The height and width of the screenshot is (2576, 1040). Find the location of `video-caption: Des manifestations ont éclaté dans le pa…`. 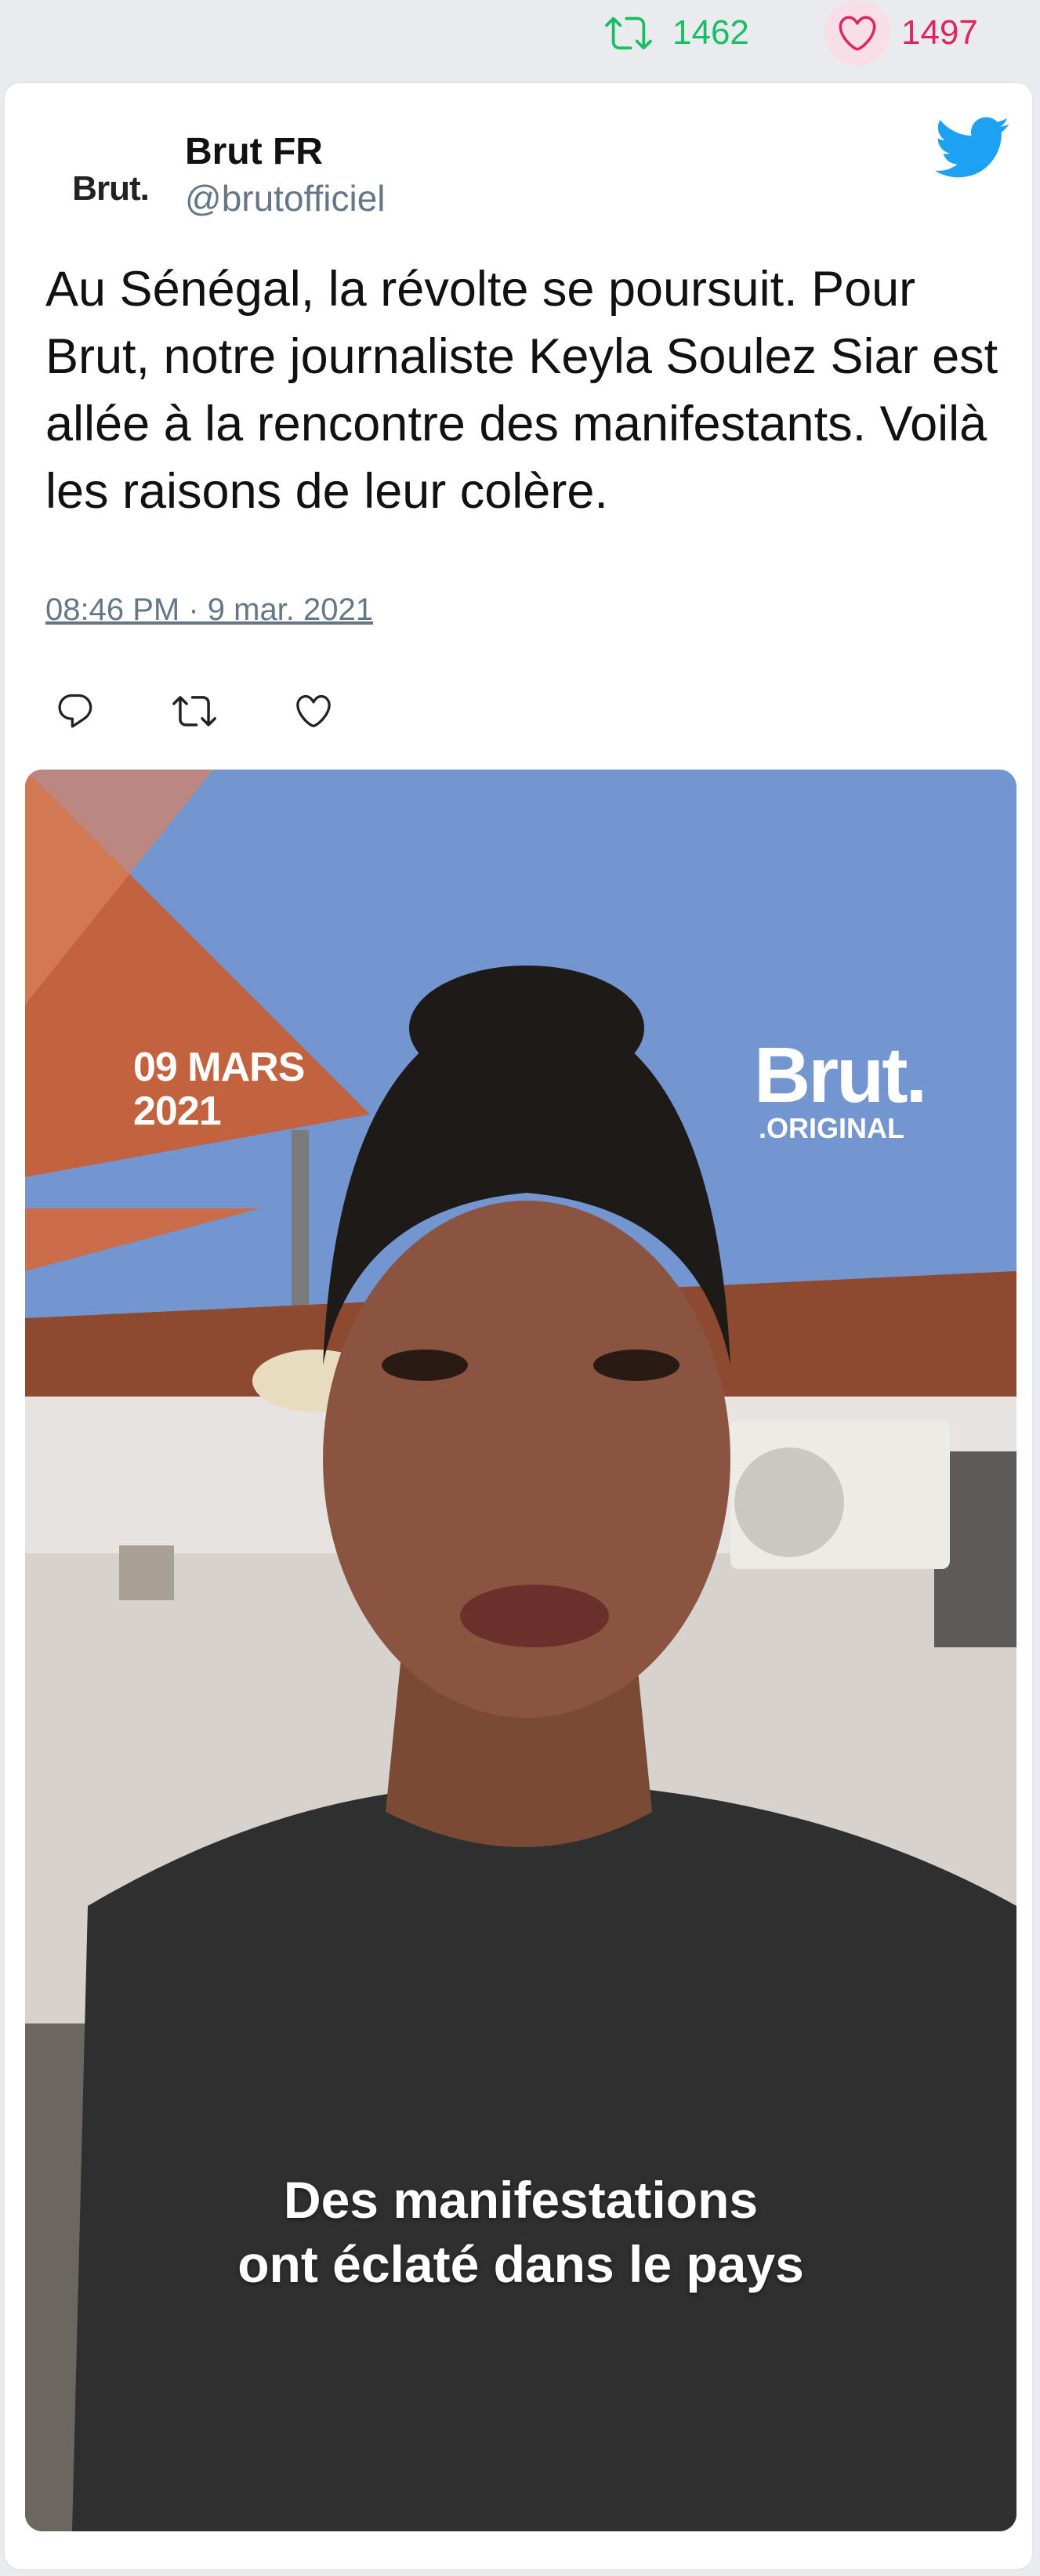

video-caption: Des manifestations ont éclaté dans le pa… is located at coordinates (520, 2232).